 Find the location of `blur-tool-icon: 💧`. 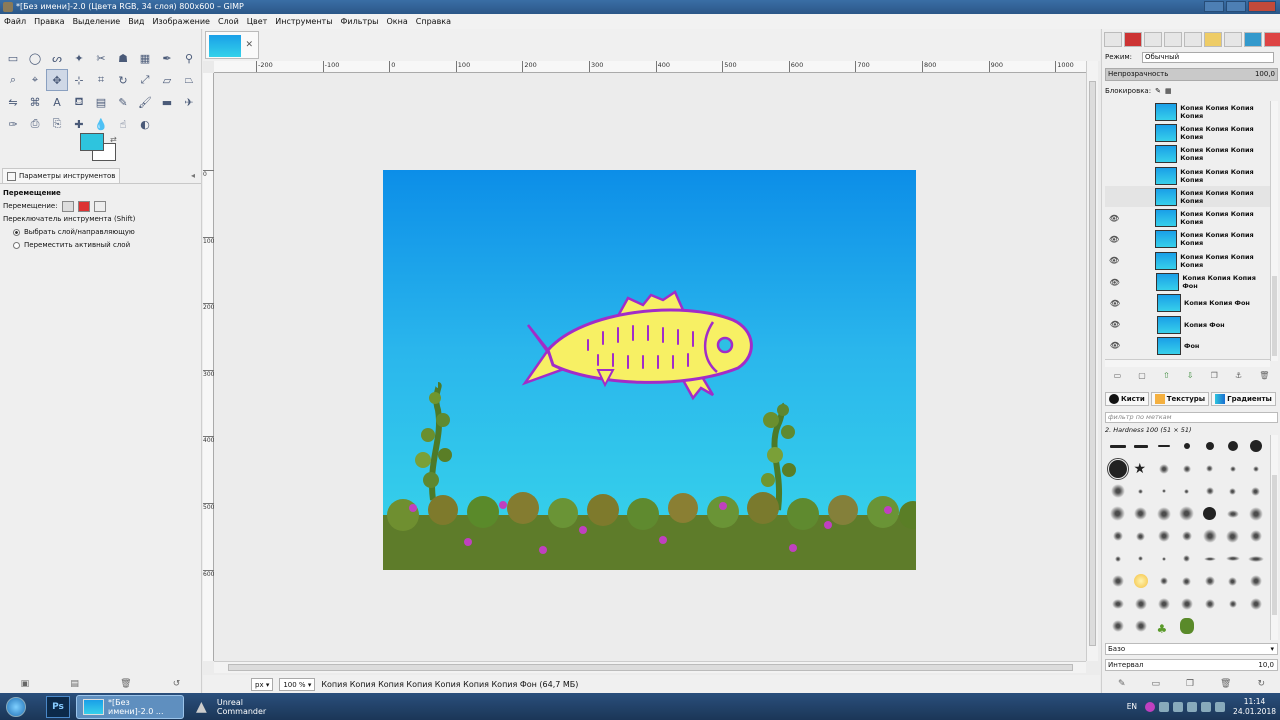

blur-tool-icon: 💧 is located at coordinates (101, 124).